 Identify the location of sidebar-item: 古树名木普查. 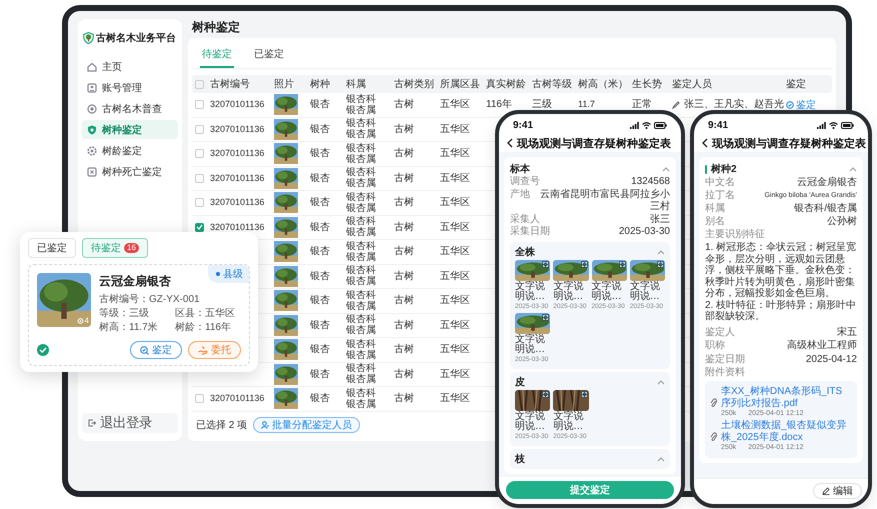
(130, 108).